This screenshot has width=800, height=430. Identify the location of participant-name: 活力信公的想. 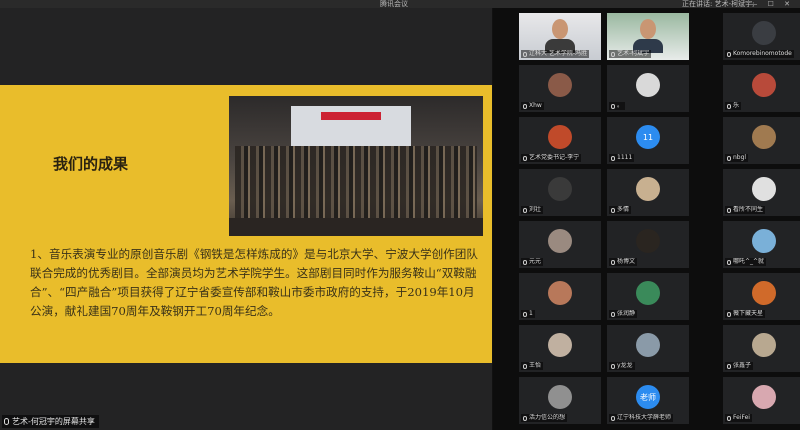
(547, 417).